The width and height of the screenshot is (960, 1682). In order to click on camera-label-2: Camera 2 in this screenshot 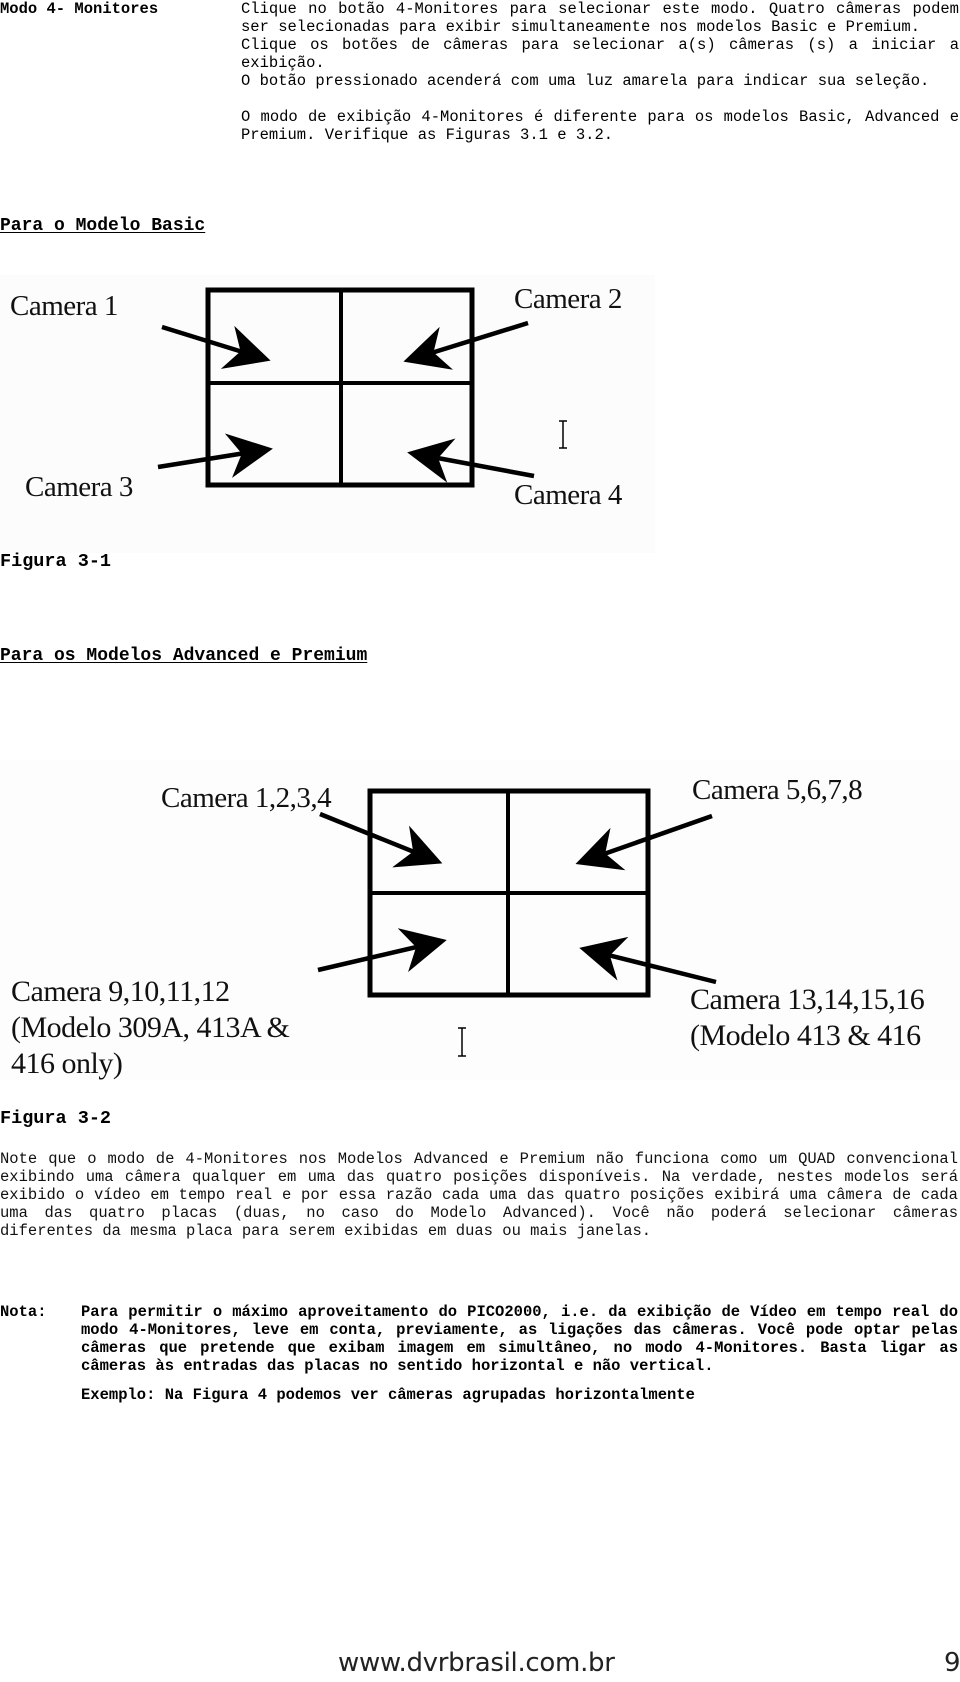, I will do `click(568, 299)`.